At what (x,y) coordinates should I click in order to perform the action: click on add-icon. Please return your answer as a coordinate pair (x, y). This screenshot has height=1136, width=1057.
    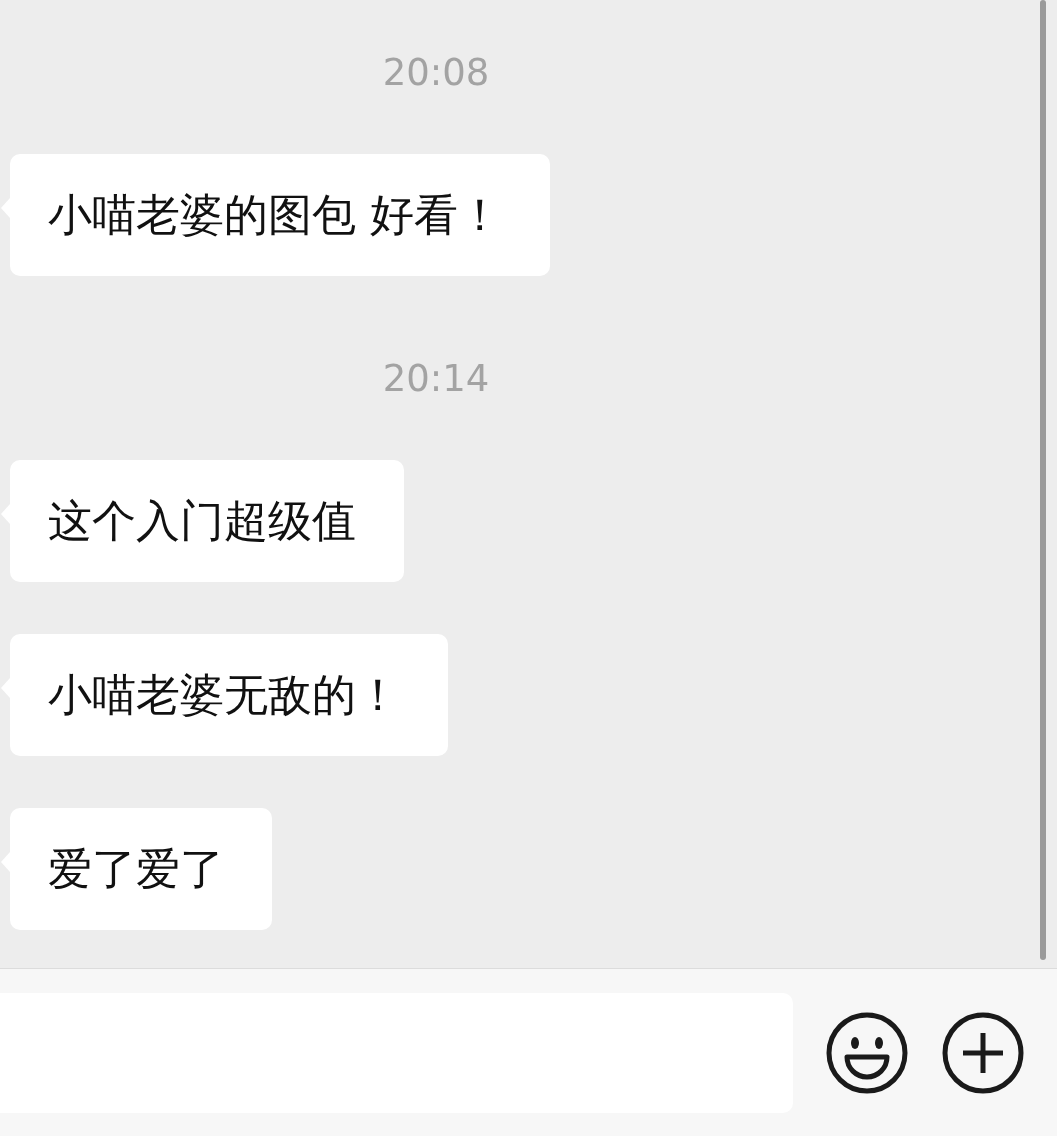
    Looking at the image, I should click on (983, 1052).